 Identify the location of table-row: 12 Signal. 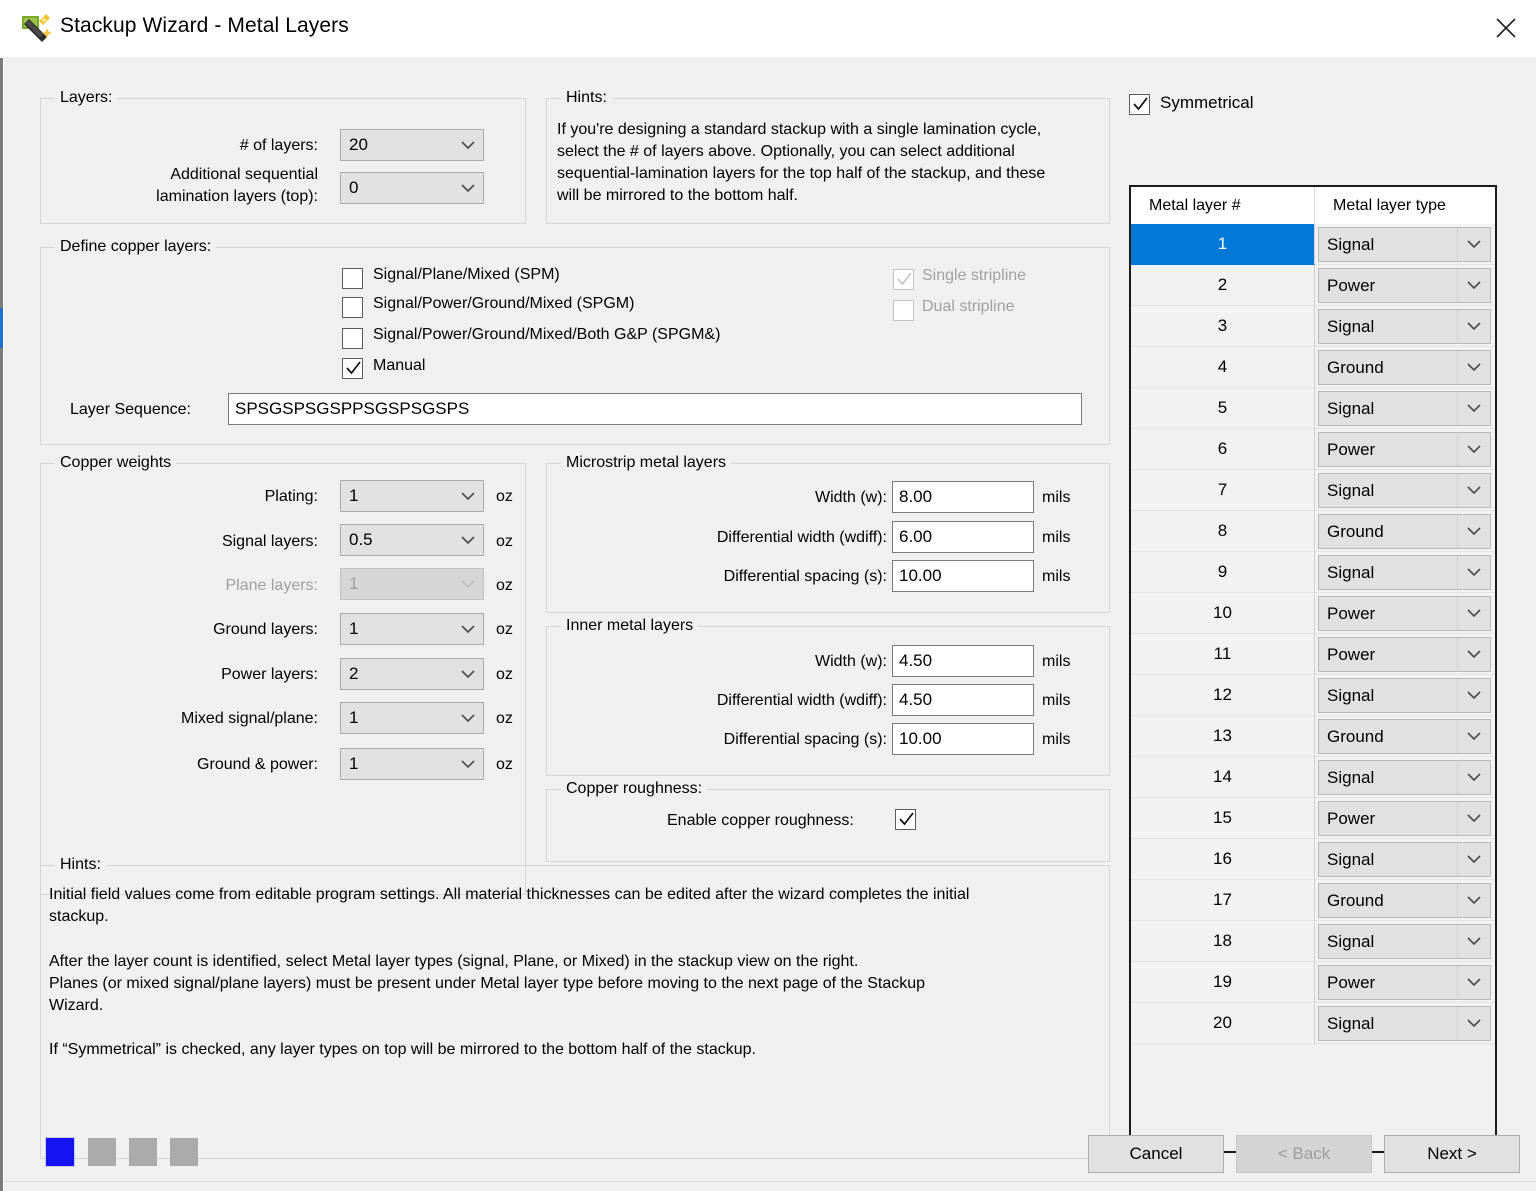
(1313, 695).